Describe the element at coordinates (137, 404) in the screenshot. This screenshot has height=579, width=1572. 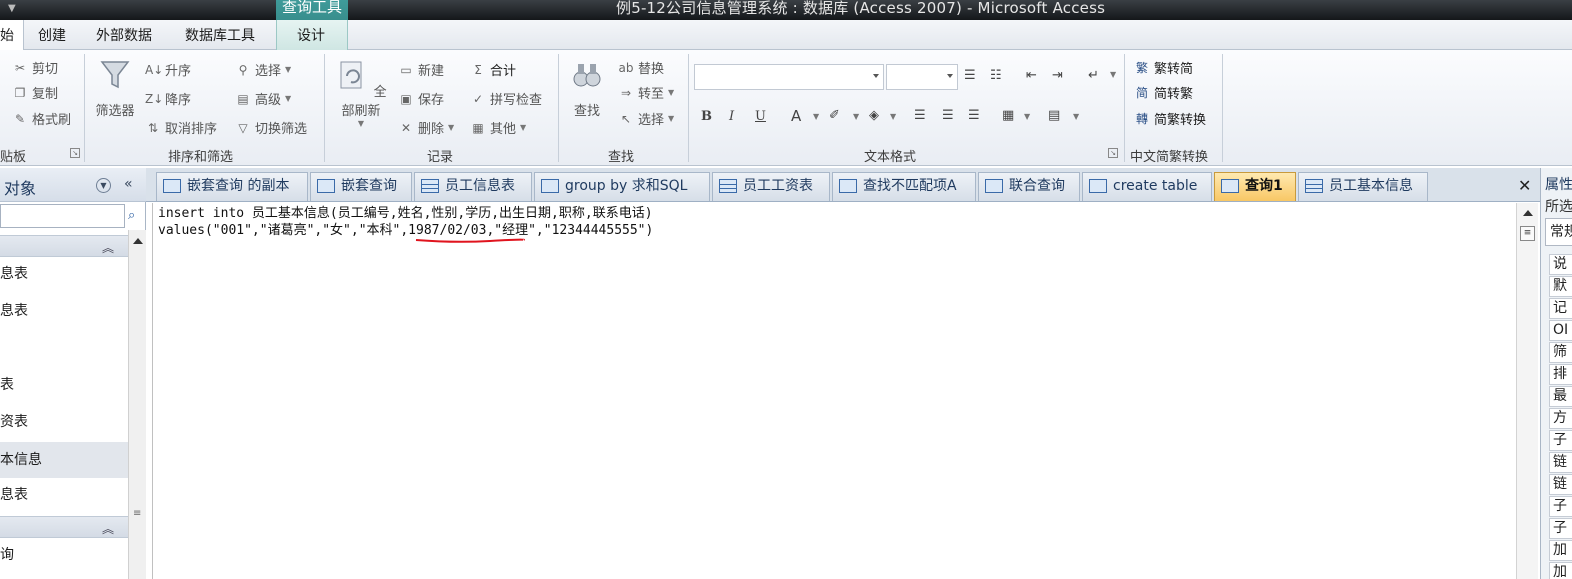
I see `nav-scrollbar: ≡` at that location.